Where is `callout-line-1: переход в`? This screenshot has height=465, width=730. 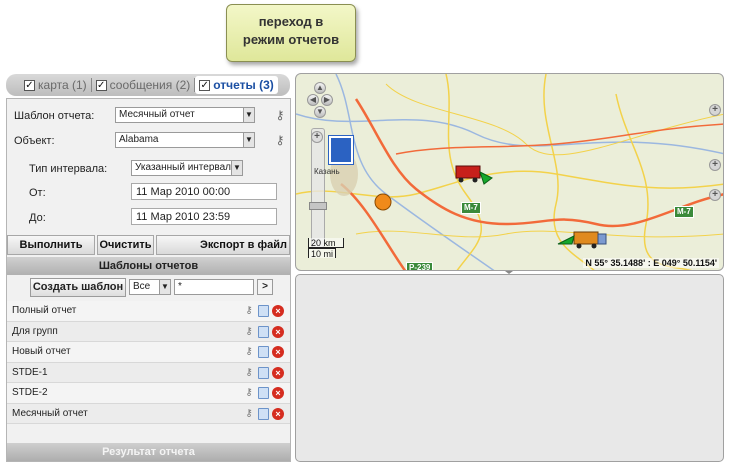 callout-line-1: переход в is located at coordinates (291, 21).